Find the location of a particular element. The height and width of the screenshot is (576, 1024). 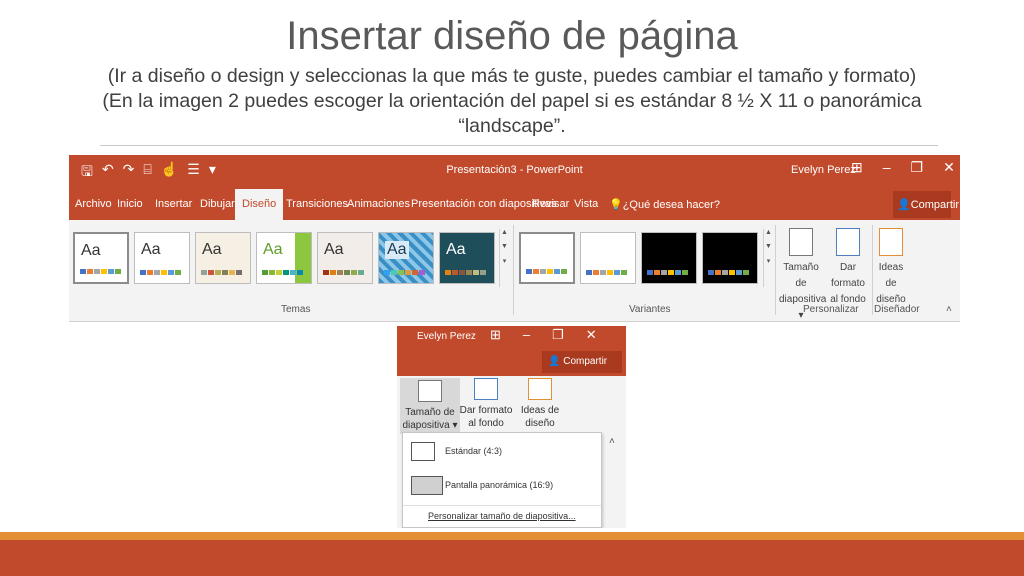

slide-size-label-line2-text: diapositiva is located at coordinates (426, 425).